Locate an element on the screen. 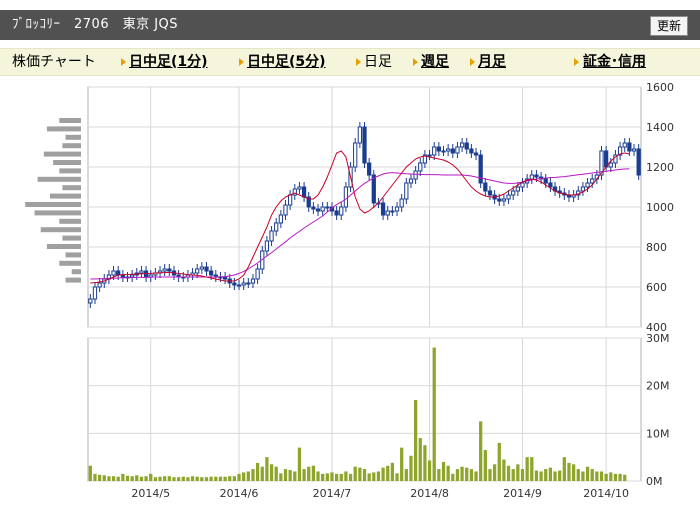 The image size is (700, 519). price-tick-label: 1200 is located at coordinates (660, 167).